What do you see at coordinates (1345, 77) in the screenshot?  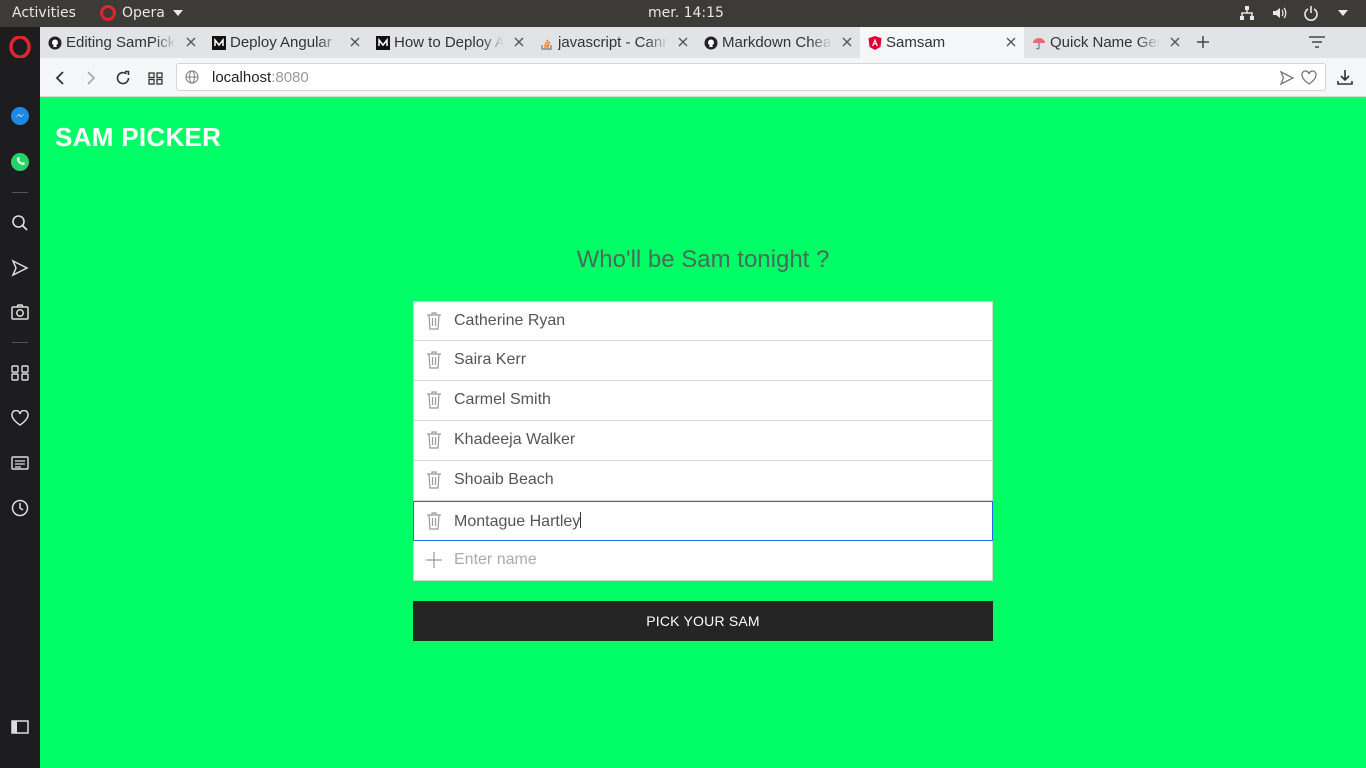 I see `download-icon` at bounding box center [1345, 77].